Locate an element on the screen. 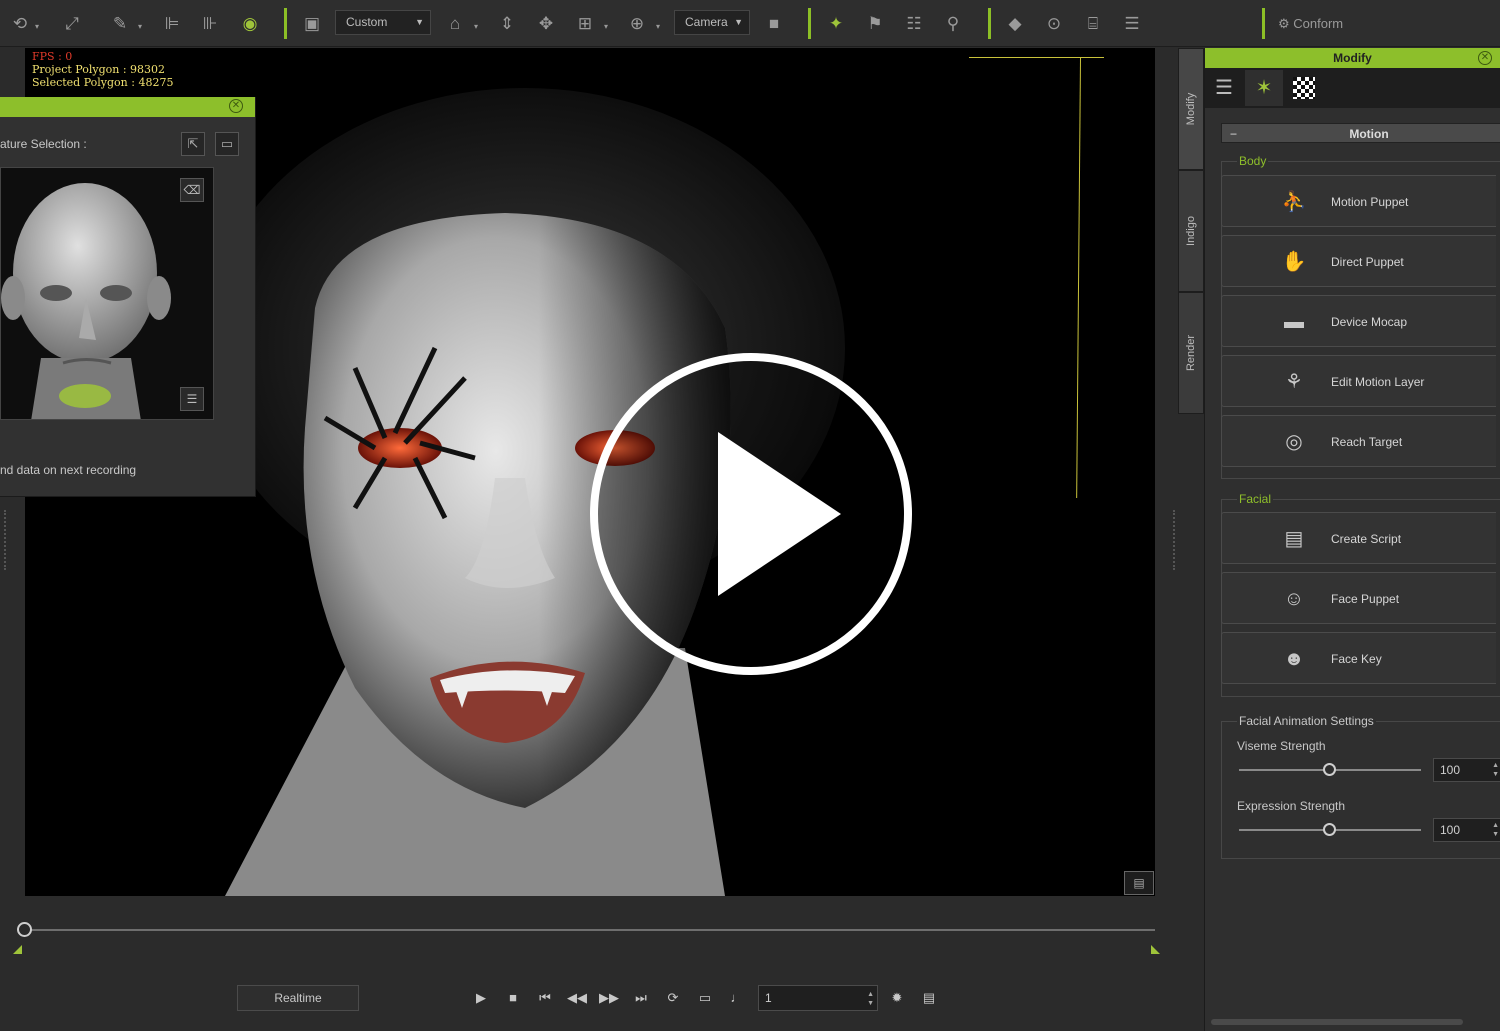 Image resolution: width=1500 pixels, height=1031 pixels. face-puppet-button: ☺ Face Puppet is located at coordinates (1358, 598).